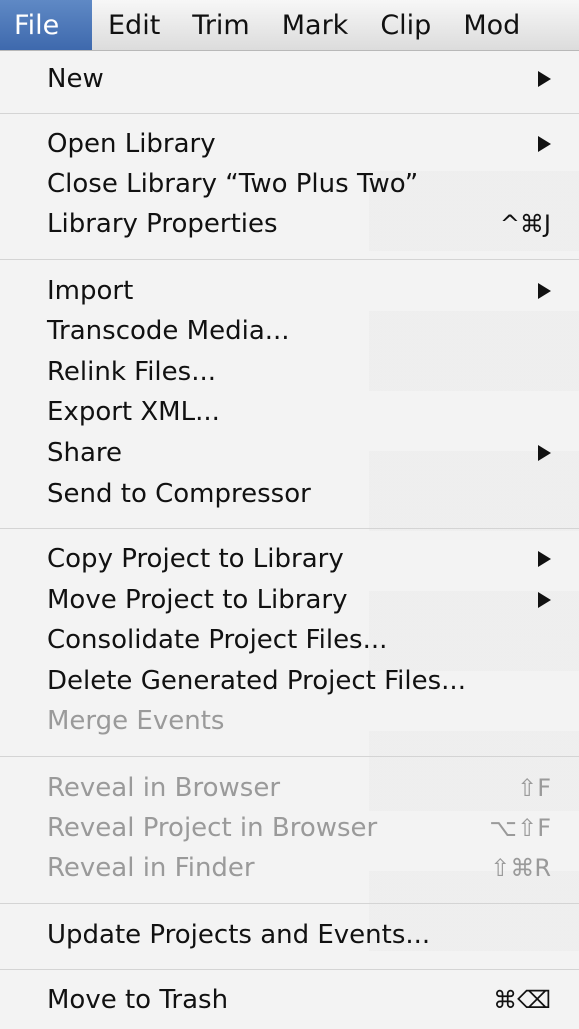  Describe the element at coordinates (212, 828) in the screenshot. I see `menu-item-label: Reveal Project in Browser` at that location.